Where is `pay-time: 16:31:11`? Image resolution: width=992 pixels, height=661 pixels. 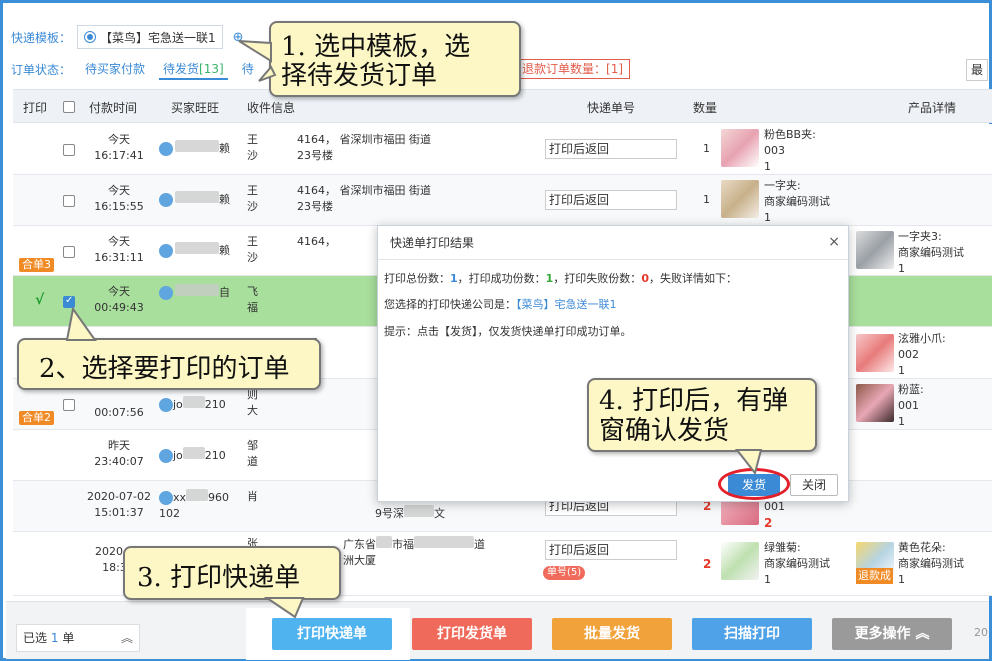 pay-time: 16:31:11 is located at coordinates (119, 257).